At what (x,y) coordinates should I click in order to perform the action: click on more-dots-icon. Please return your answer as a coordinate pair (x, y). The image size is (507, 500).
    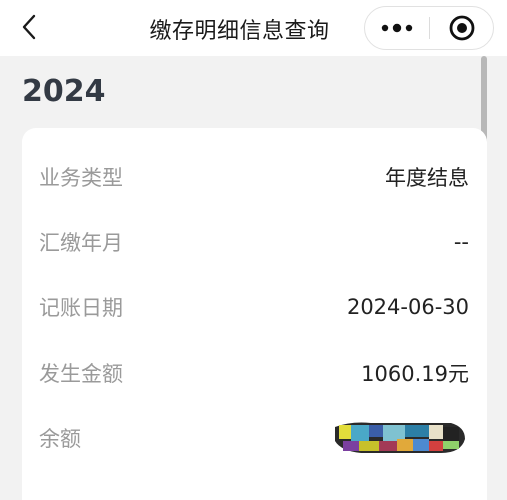
    Looking at the image, I should click on (397, 28).